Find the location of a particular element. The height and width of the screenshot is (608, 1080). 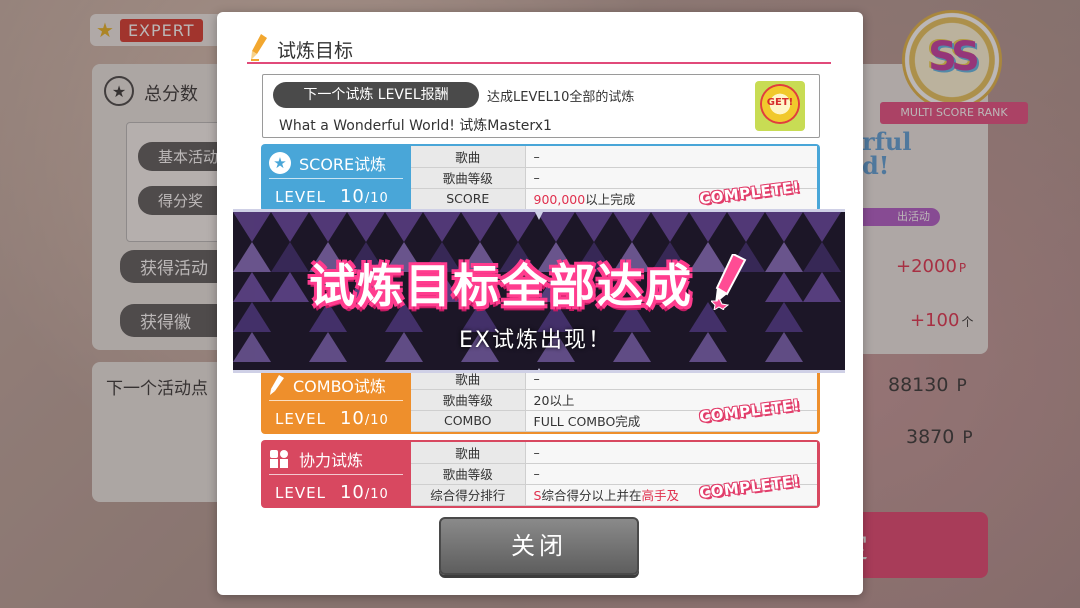

banner-title: 试炼目标全部达成 is located at coordinates (501, 286).